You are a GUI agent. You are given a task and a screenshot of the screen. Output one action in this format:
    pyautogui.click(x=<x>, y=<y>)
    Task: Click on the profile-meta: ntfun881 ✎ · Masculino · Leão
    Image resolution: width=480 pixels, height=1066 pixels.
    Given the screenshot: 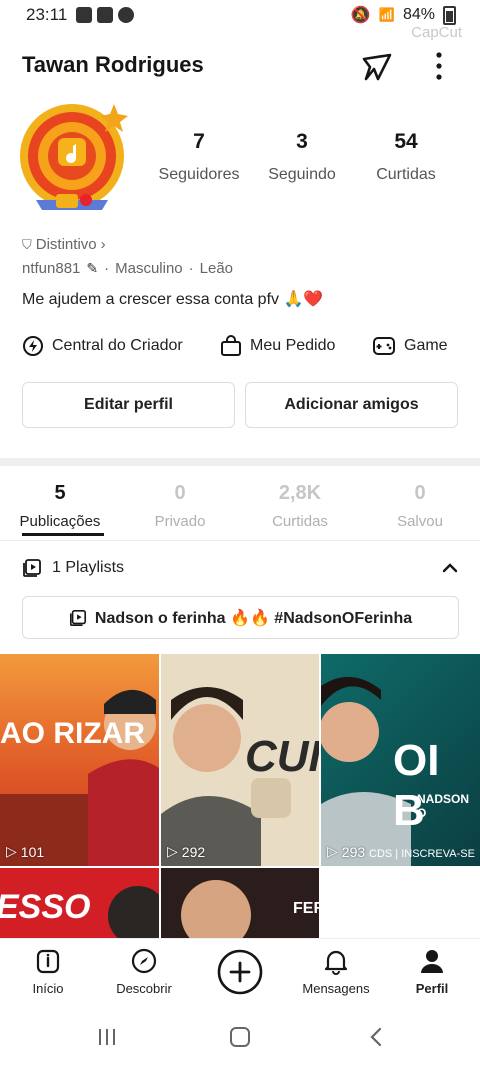 What is the action you would take?
    pyautogui.click(x=127, y=268)
    